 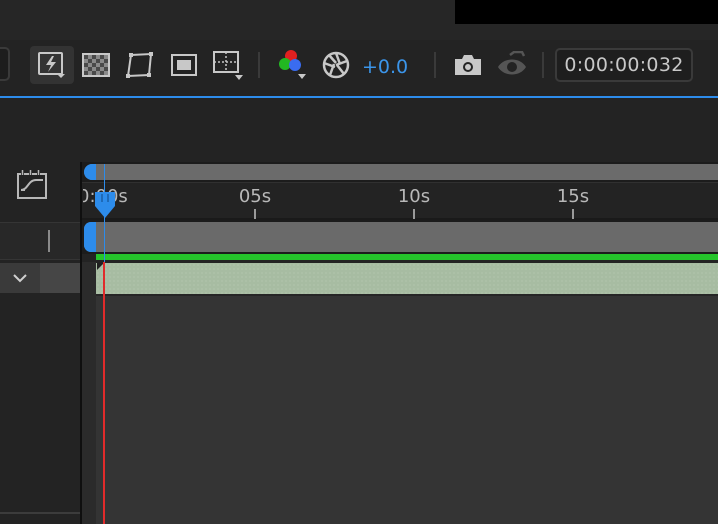 I want to click on aperture-icon, so click(x=336, y=65).